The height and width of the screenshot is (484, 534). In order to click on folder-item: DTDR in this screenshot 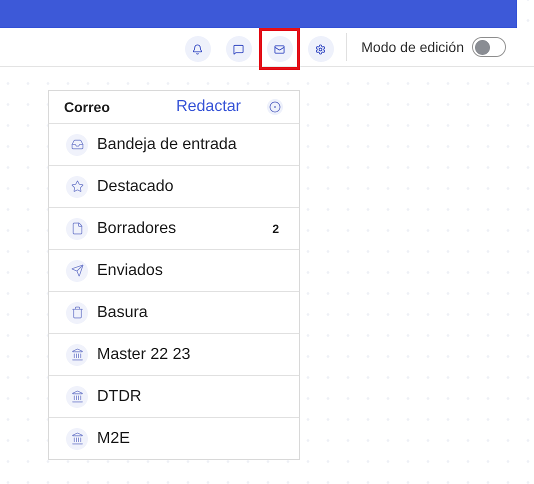, I will do `click(174, 397)`.